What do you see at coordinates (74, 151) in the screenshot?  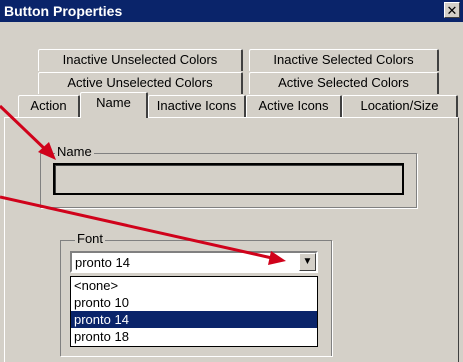 I see `name-group-label: Name` at bounding box center [74, 151].